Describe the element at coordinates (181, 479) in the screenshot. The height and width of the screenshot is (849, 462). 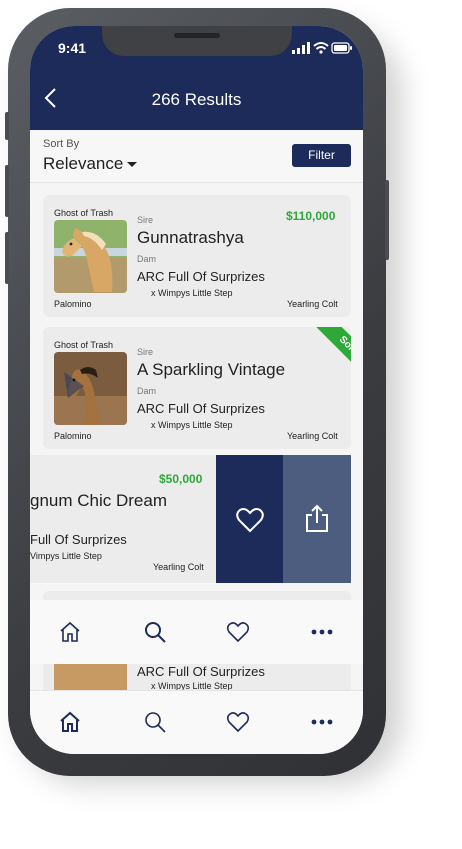
I see `listing-price: $50,000` at that location.